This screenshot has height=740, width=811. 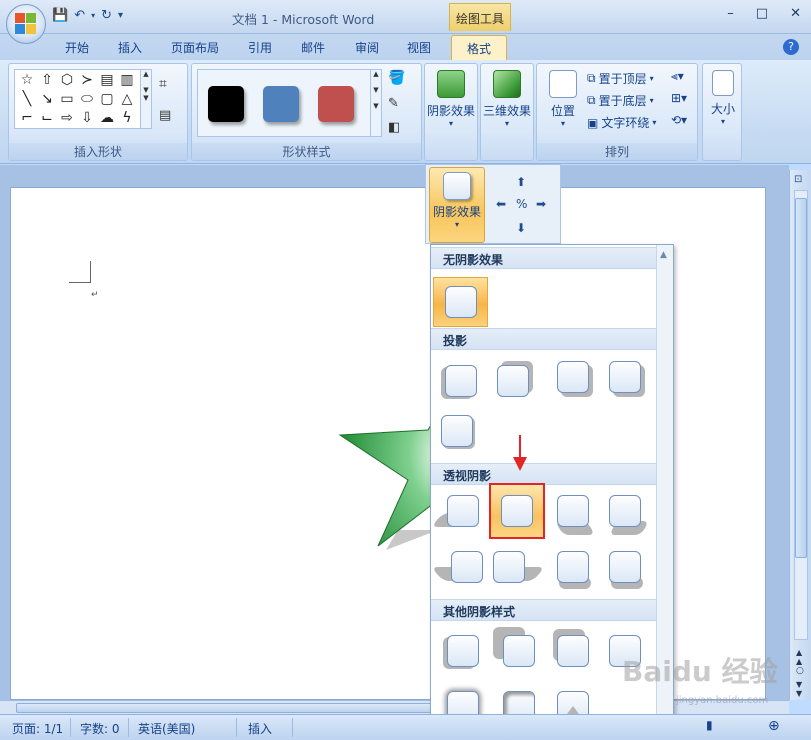 I want to click on tab-format: 格式, so click(x=479, y=47).